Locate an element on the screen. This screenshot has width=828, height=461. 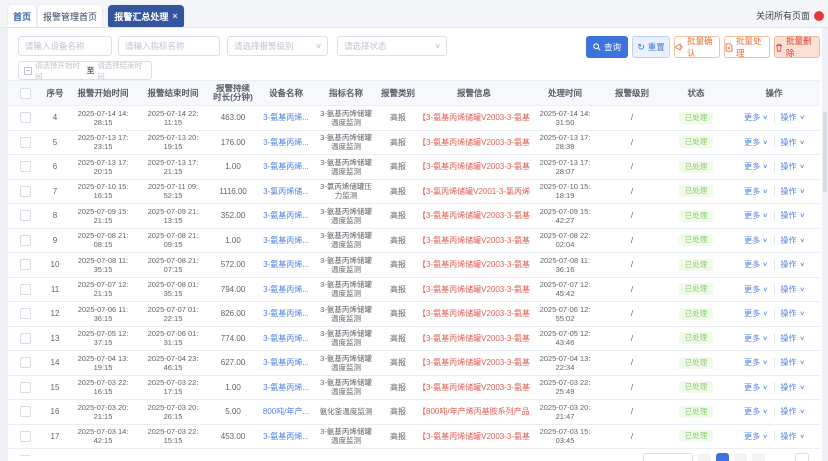
date-range-picker: 请选择开始时间 至 请选择结束时间 is located at coordinates (85, 71).